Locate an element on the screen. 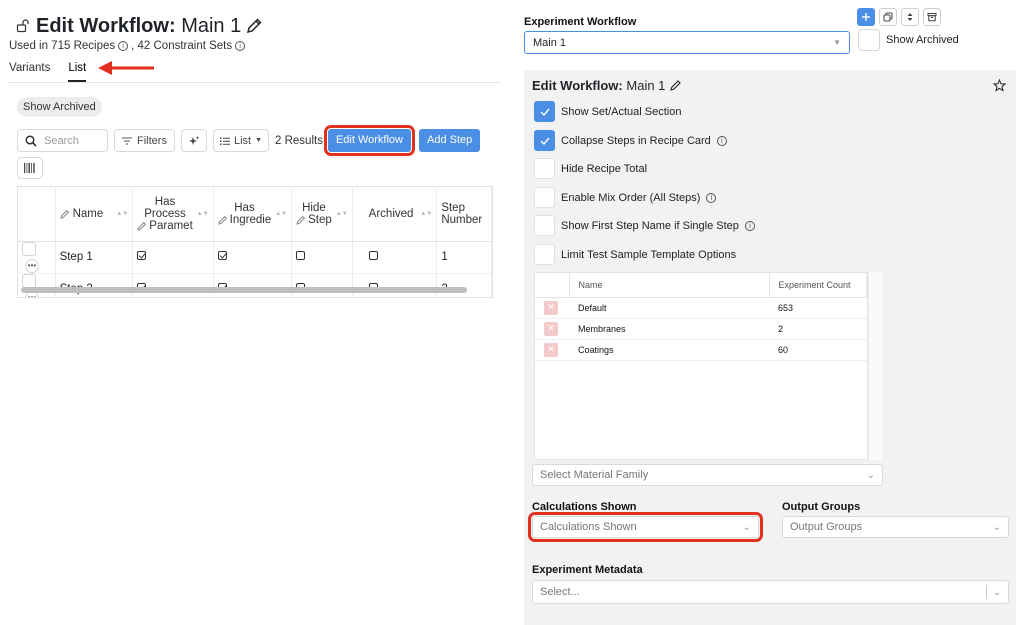 This screenshot has height=625, width=1024. experiment-workflow-select: Main 1 ▼ is located at coordinates (687, 42).